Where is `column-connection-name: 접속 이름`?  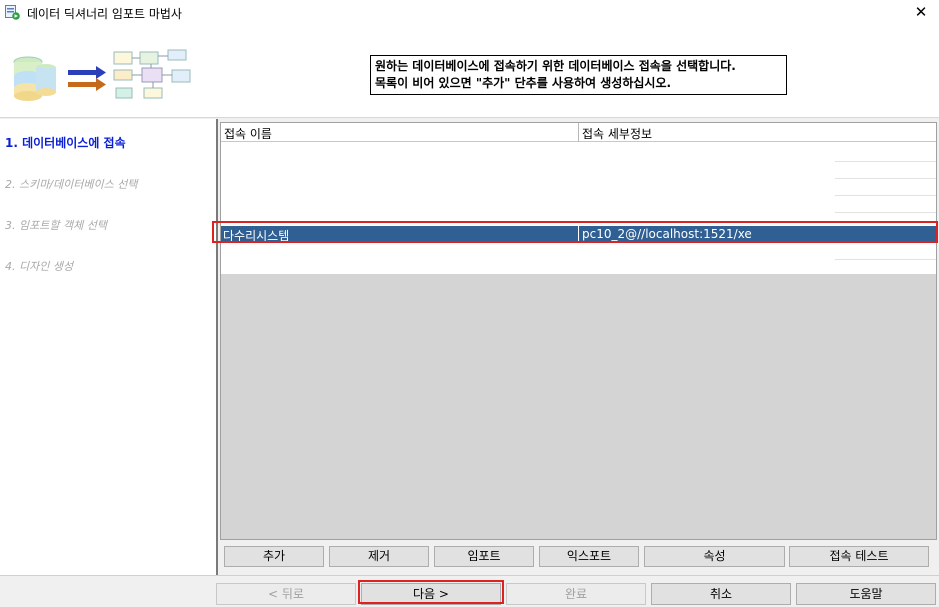
column-connection-name: 접속 이름 is located at coordinates (248, 133).